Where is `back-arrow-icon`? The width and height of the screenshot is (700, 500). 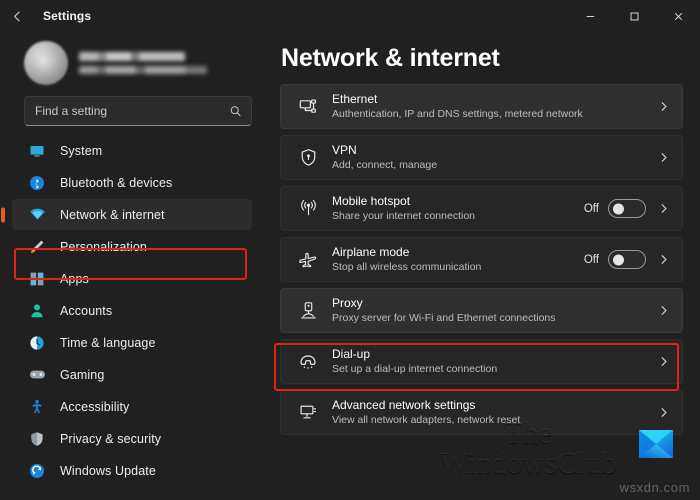
back-arrow-icon is located at coordinates (17, 16).